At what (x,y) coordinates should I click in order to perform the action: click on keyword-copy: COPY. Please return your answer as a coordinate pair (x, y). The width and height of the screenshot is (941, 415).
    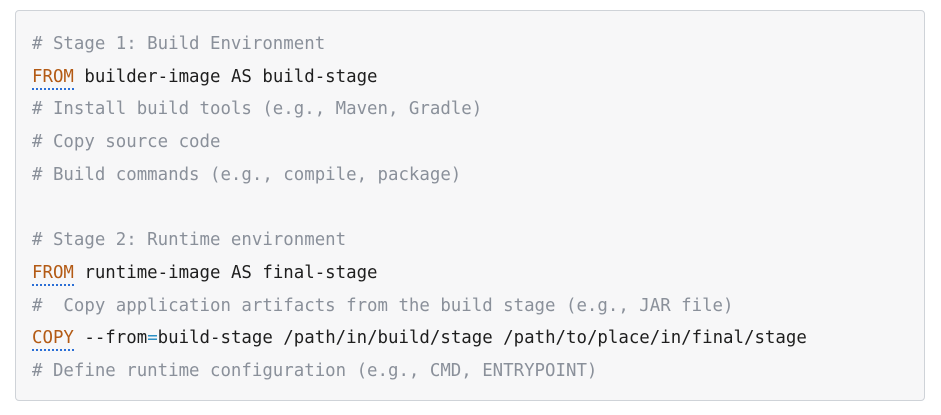
    Looking at the image, I should click on (53, 340).